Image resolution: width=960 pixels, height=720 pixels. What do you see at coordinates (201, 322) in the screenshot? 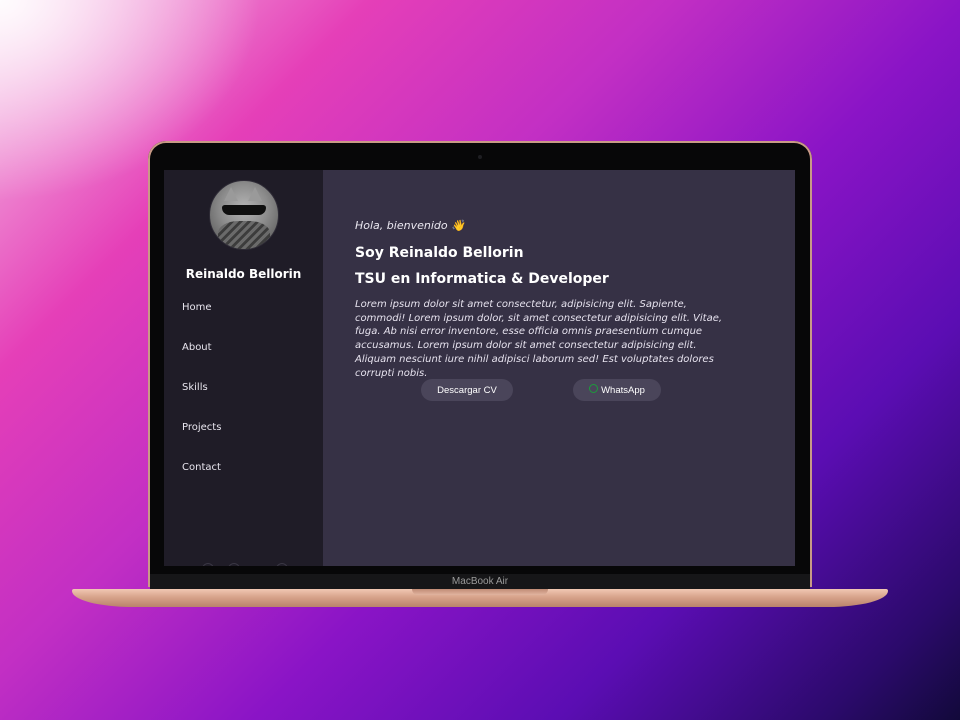
I see `nav-home: Home` at bounding box center [201, 322].